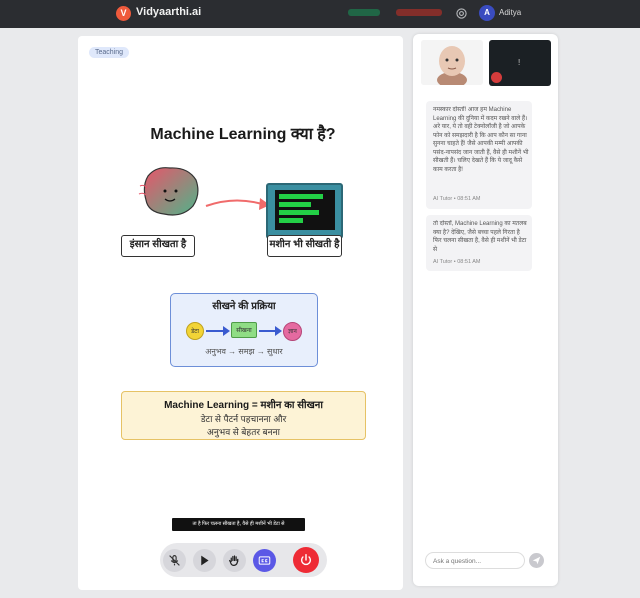 The width and height of the screenshot is (640, 598). What do you see at coordinates (237, 204) in the screenshot?
I see `learning-arrow` at bounding box center [237, 204].